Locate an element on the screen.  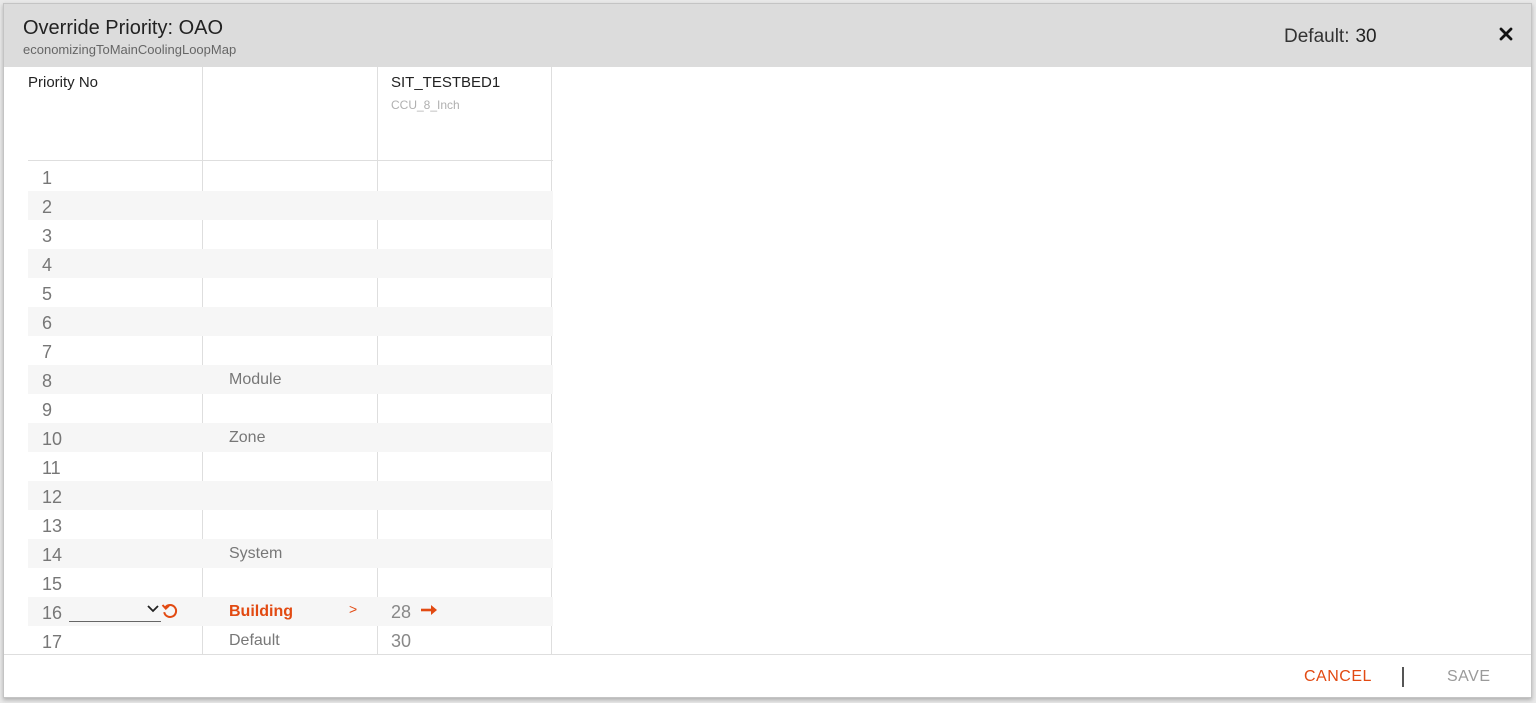
table-row: 7 is located at coordinates (290, 350).